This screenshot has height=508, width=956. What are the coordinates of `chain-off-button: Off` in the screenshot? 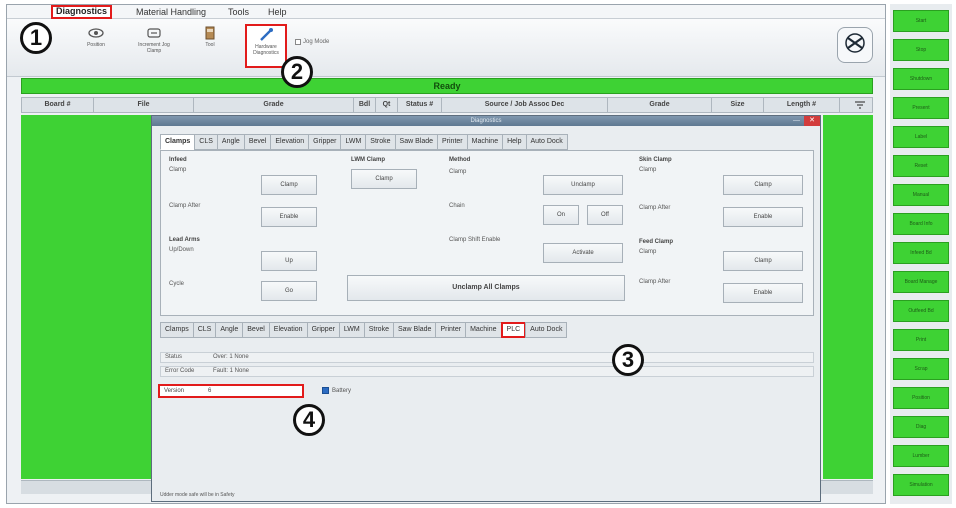 It's located at (605, 215).